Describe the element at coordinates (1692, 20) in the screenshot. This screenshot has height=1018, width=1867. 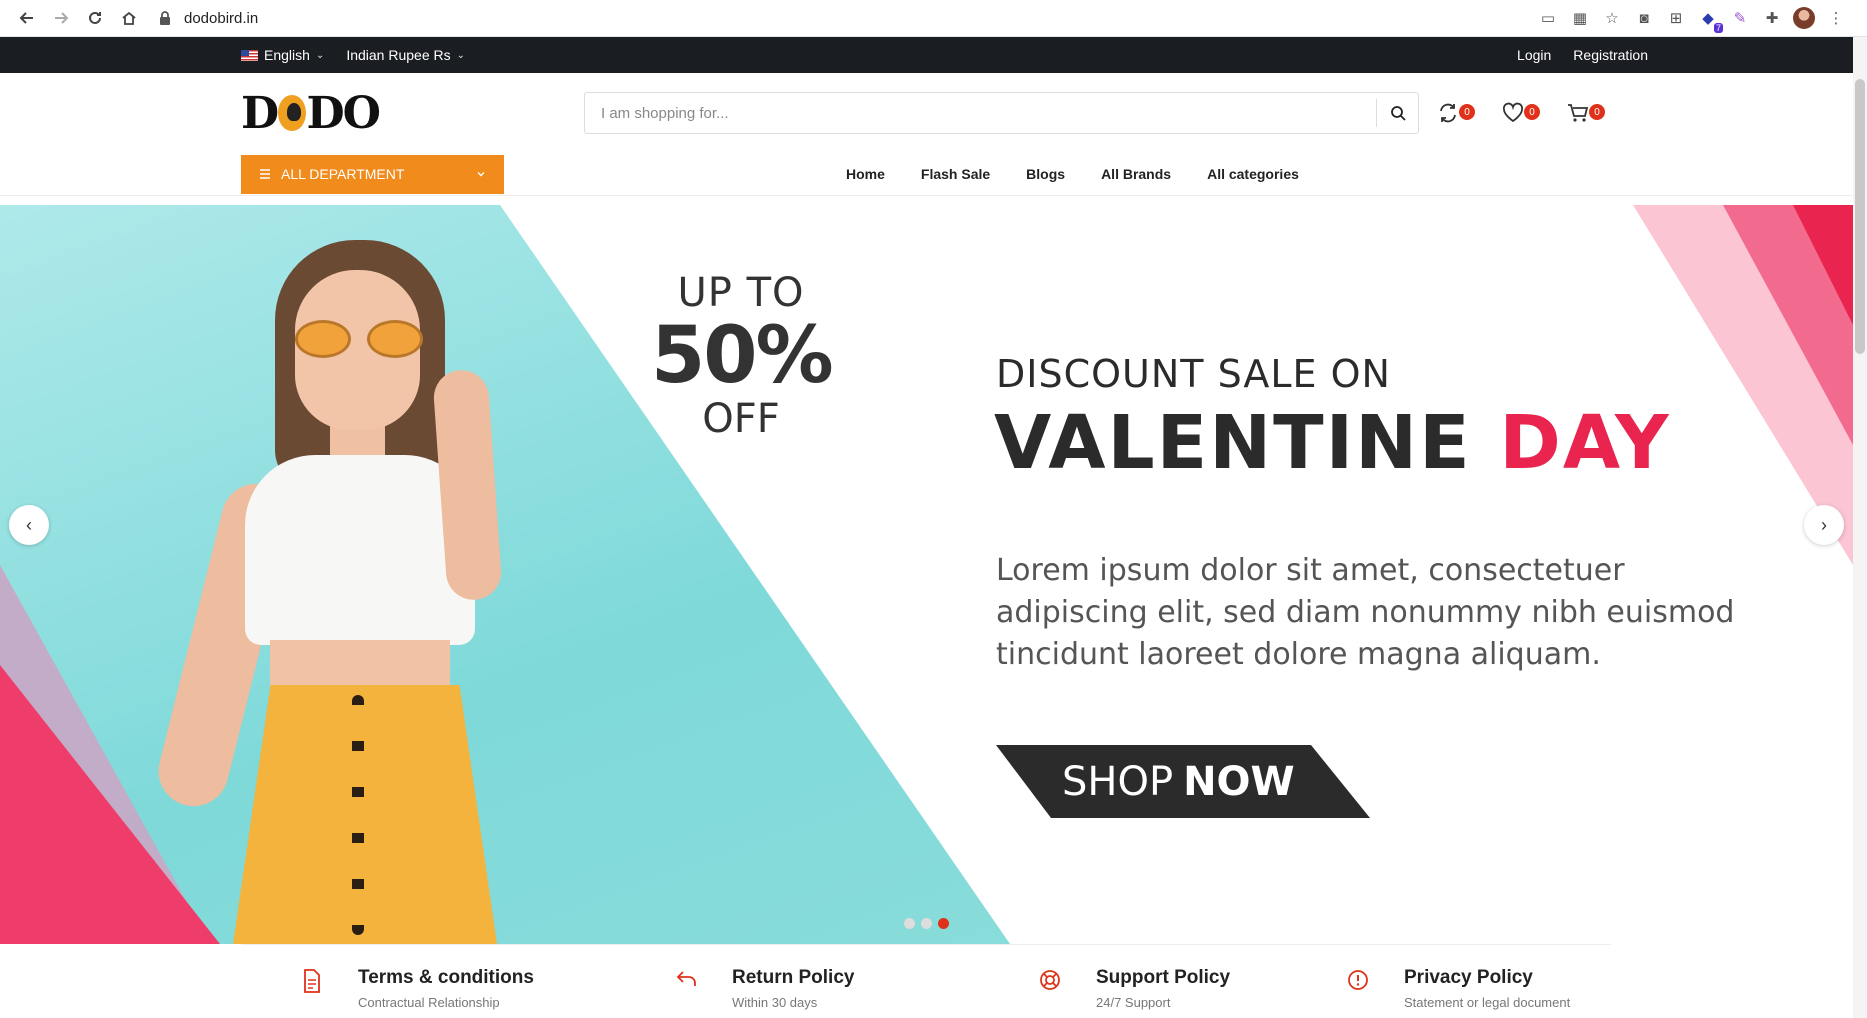
I see `extension-area: ▭ ▦ ☆ ◙ ⊞ ◆ 7 ✎ ✚ ⋮` at that location.